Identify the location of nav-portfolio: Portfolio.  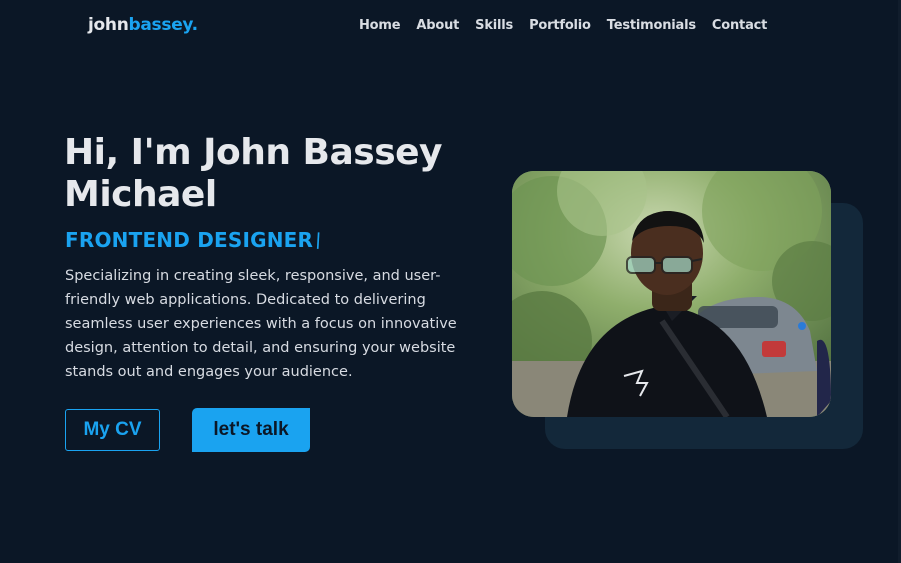
(560, 25).